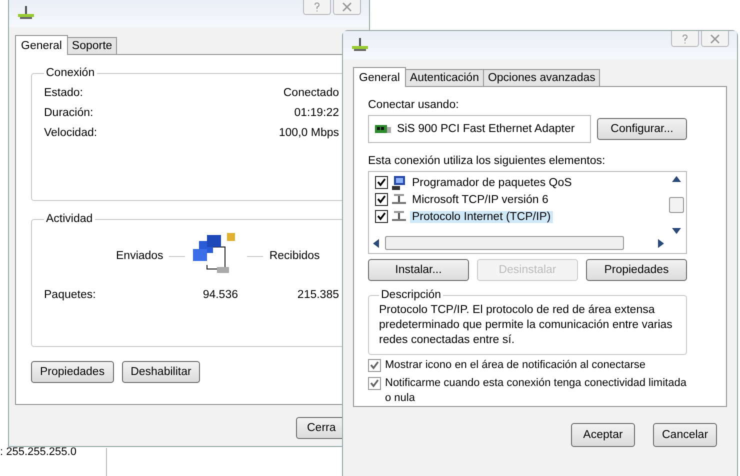 The width and height of the screenshot is (740, 476). I want to click on packets-label: Paquetes:, so click(70, 295).